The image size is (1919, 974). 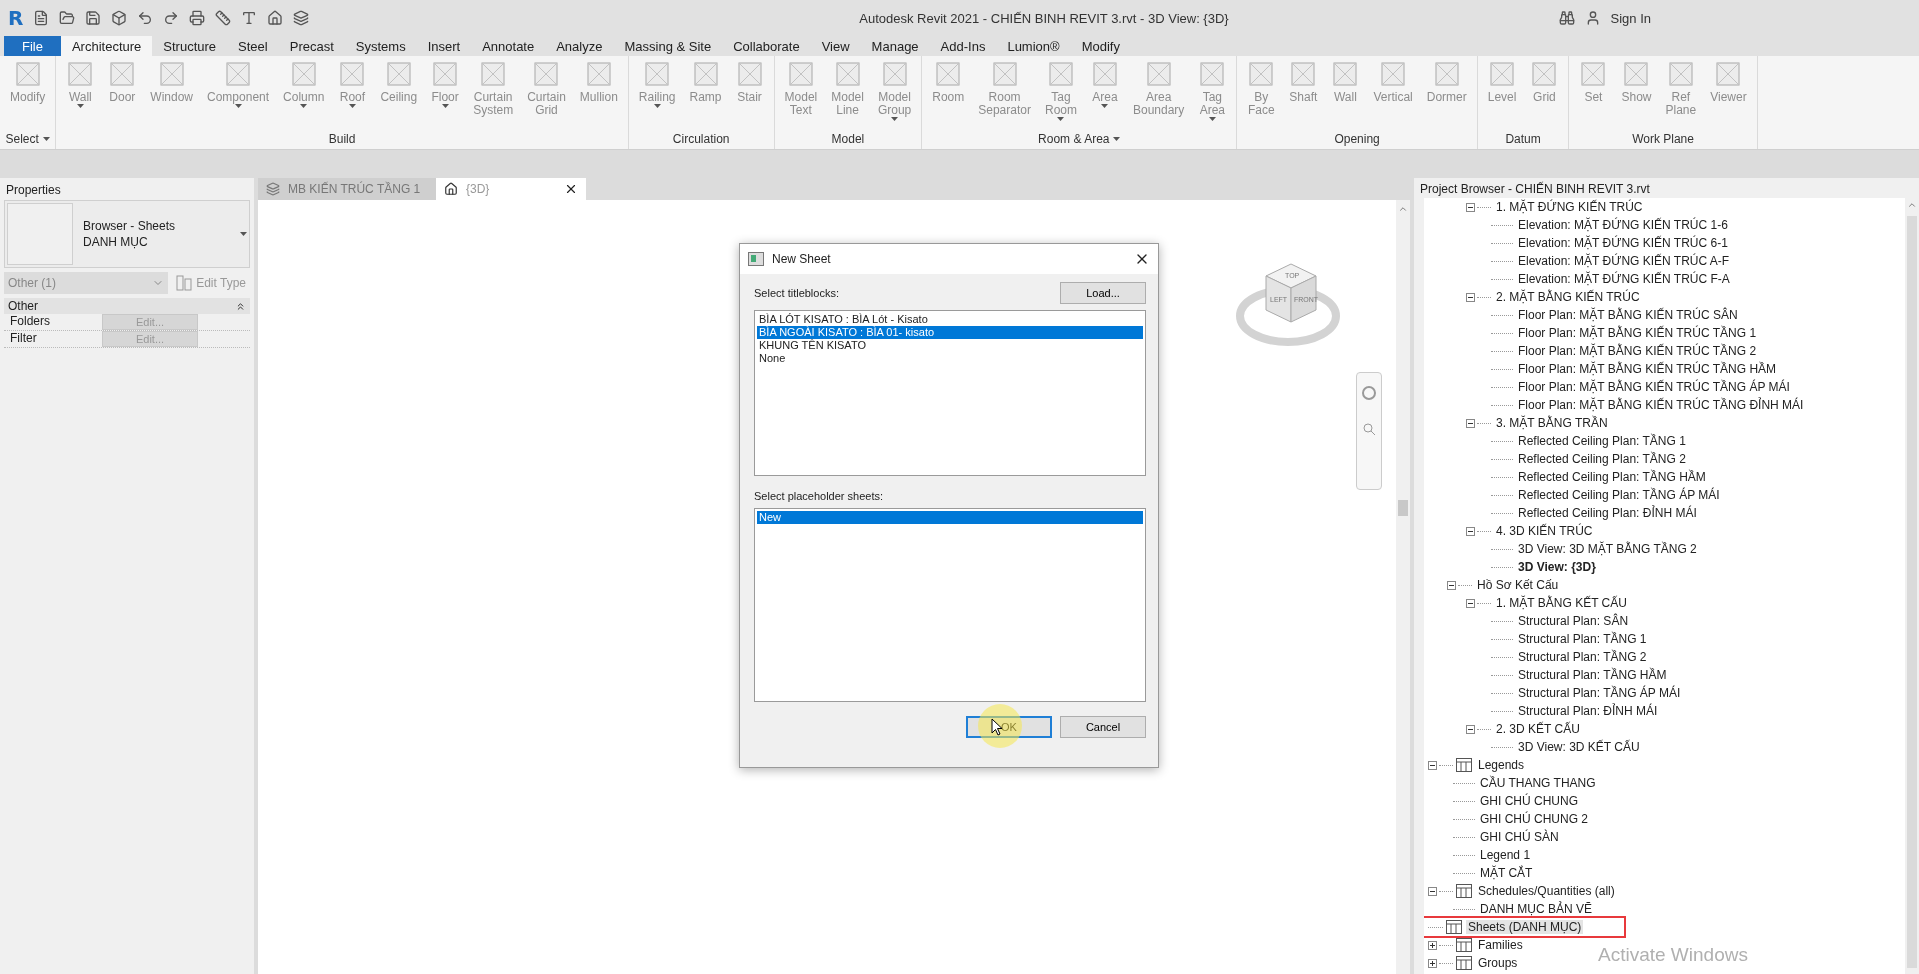 What do you see at coordinates (1602, 459) in the screenshot?
I see `tree-item: Reflected Ceiling Plan: TẦNG 2` at bounding box center [1602, 459].